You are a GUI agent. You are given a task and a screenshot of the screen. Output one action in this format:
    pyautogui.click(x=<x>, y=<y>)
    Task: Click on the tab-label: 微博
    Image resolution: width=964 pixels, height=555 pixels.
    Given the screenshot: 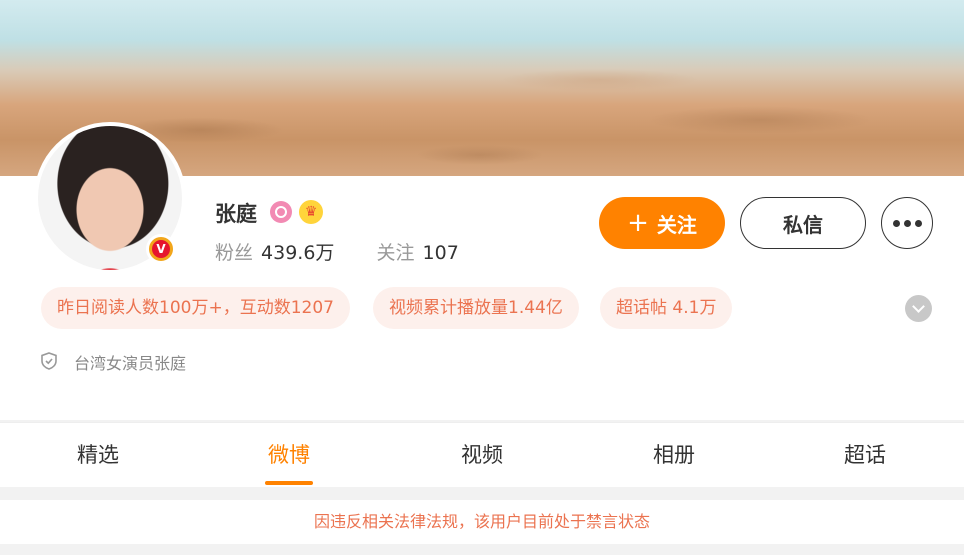 What is the action you would take?
    pyautogui.click(x=289, y=455)
    